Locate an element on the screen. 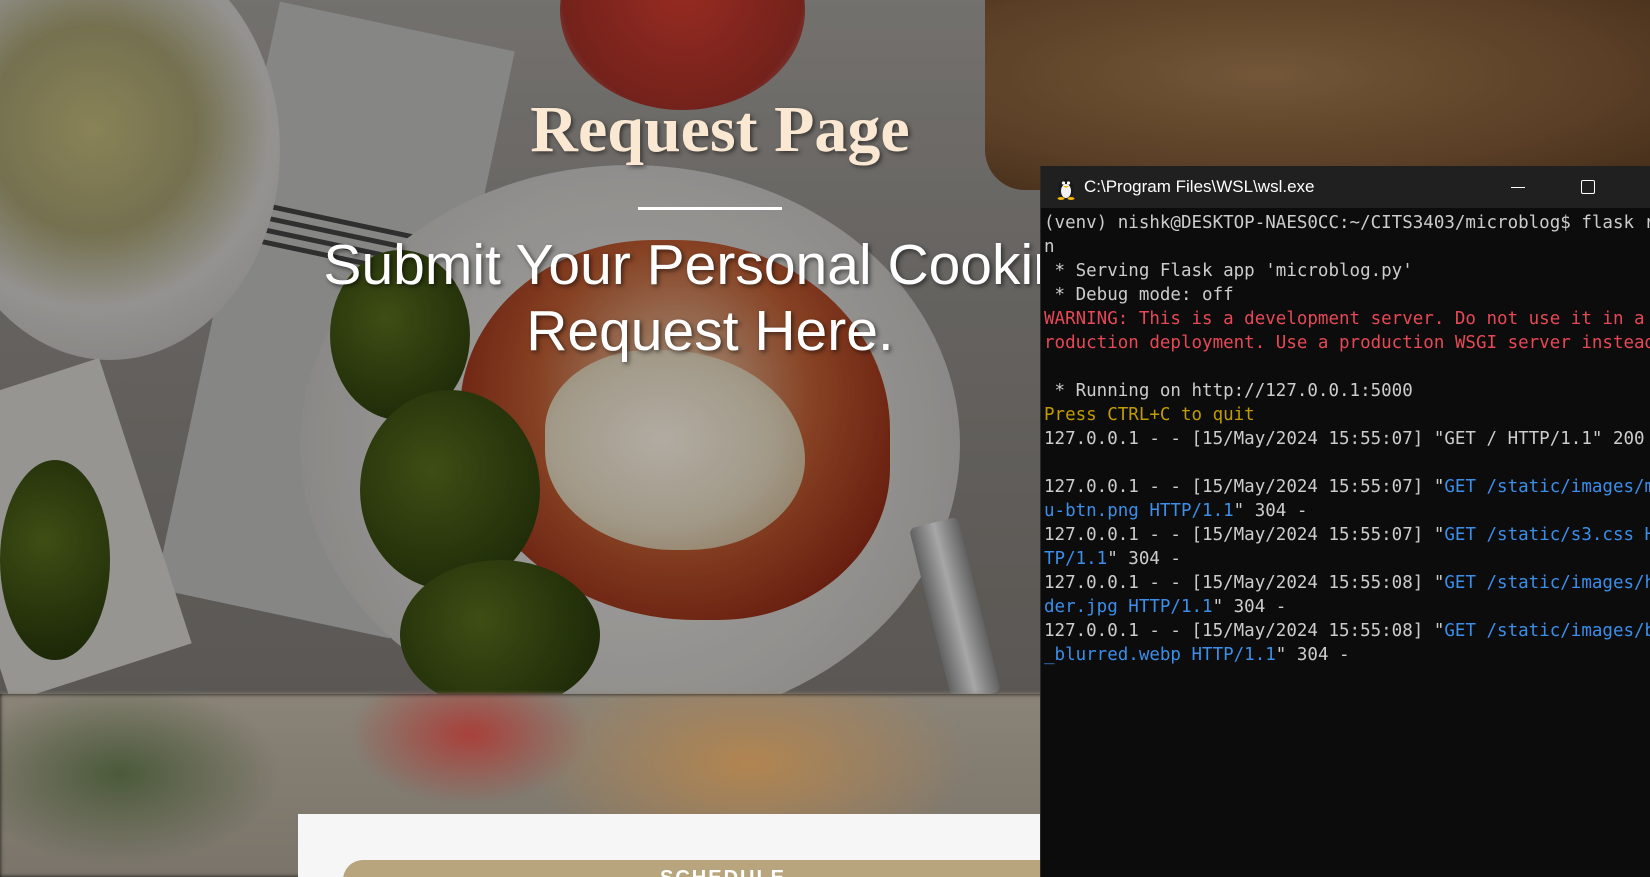 This screenshot has width=1650, height=877. terminal-line: Press CTRL+C to quit is located at coordinates (1347, 415).